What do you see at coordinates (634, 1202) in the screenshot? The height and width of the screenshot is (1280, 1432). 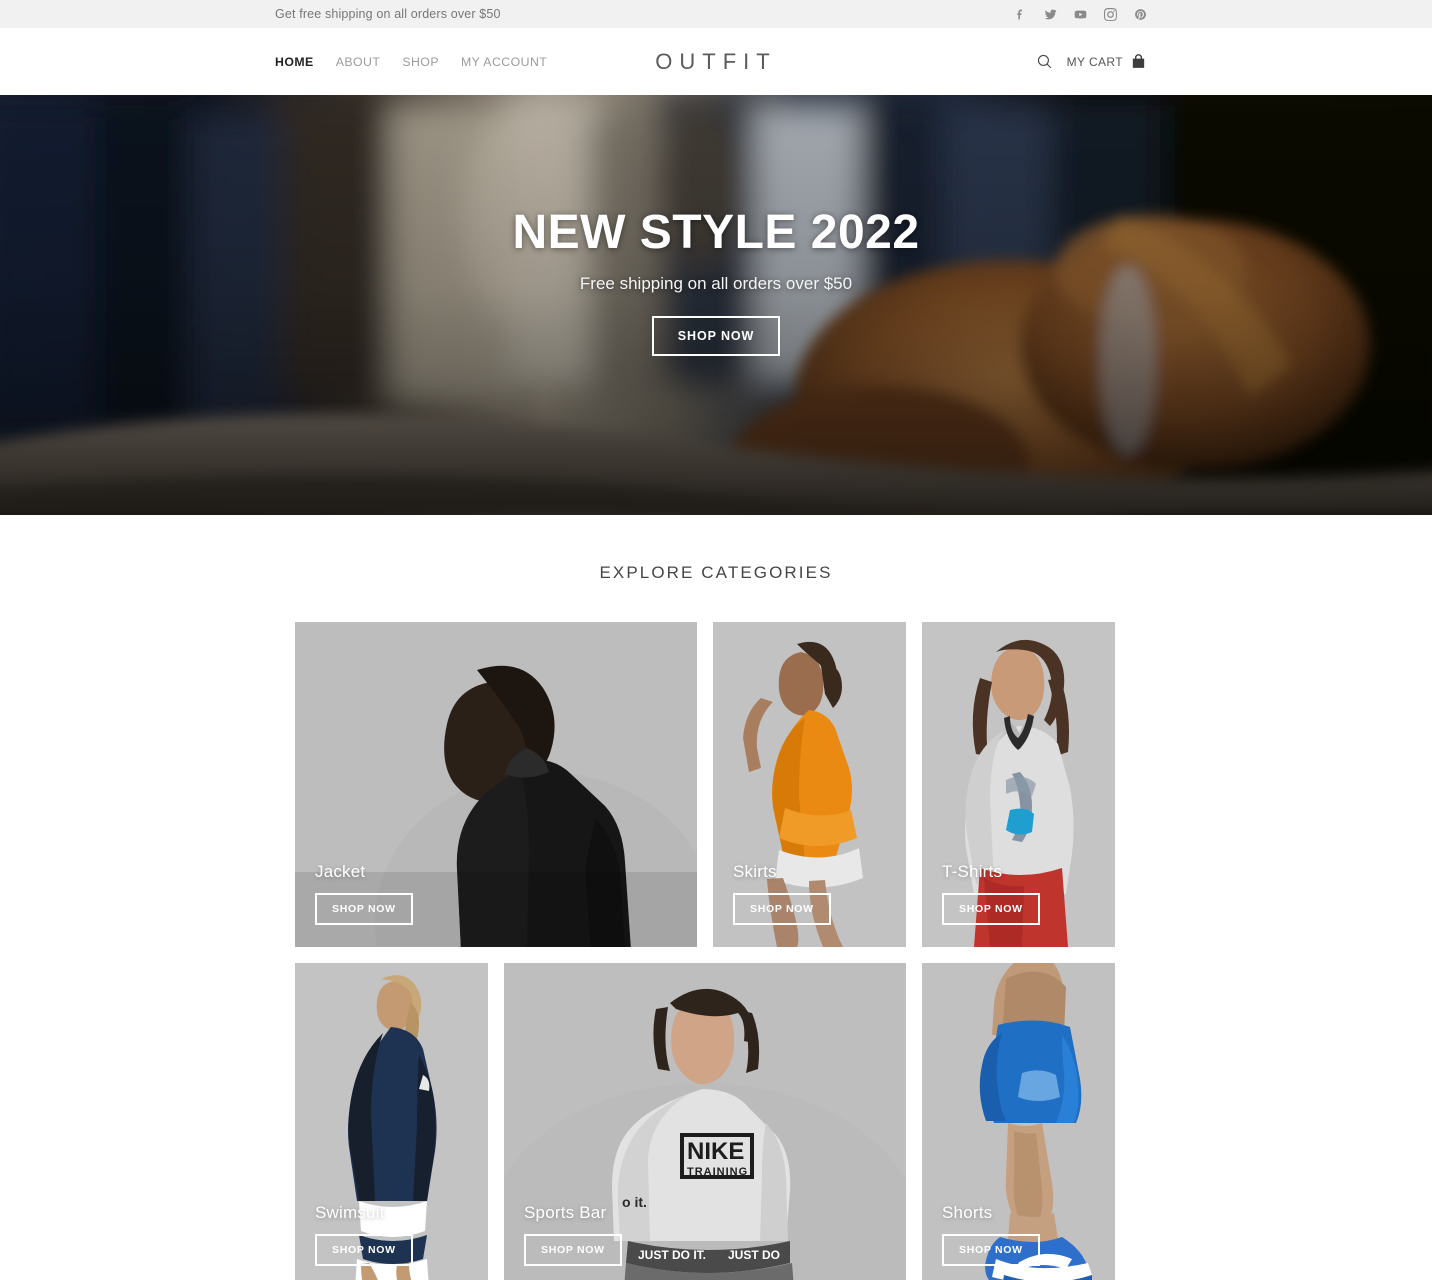 I see `svg-text: o it.` at bounding box center [634, 1202].